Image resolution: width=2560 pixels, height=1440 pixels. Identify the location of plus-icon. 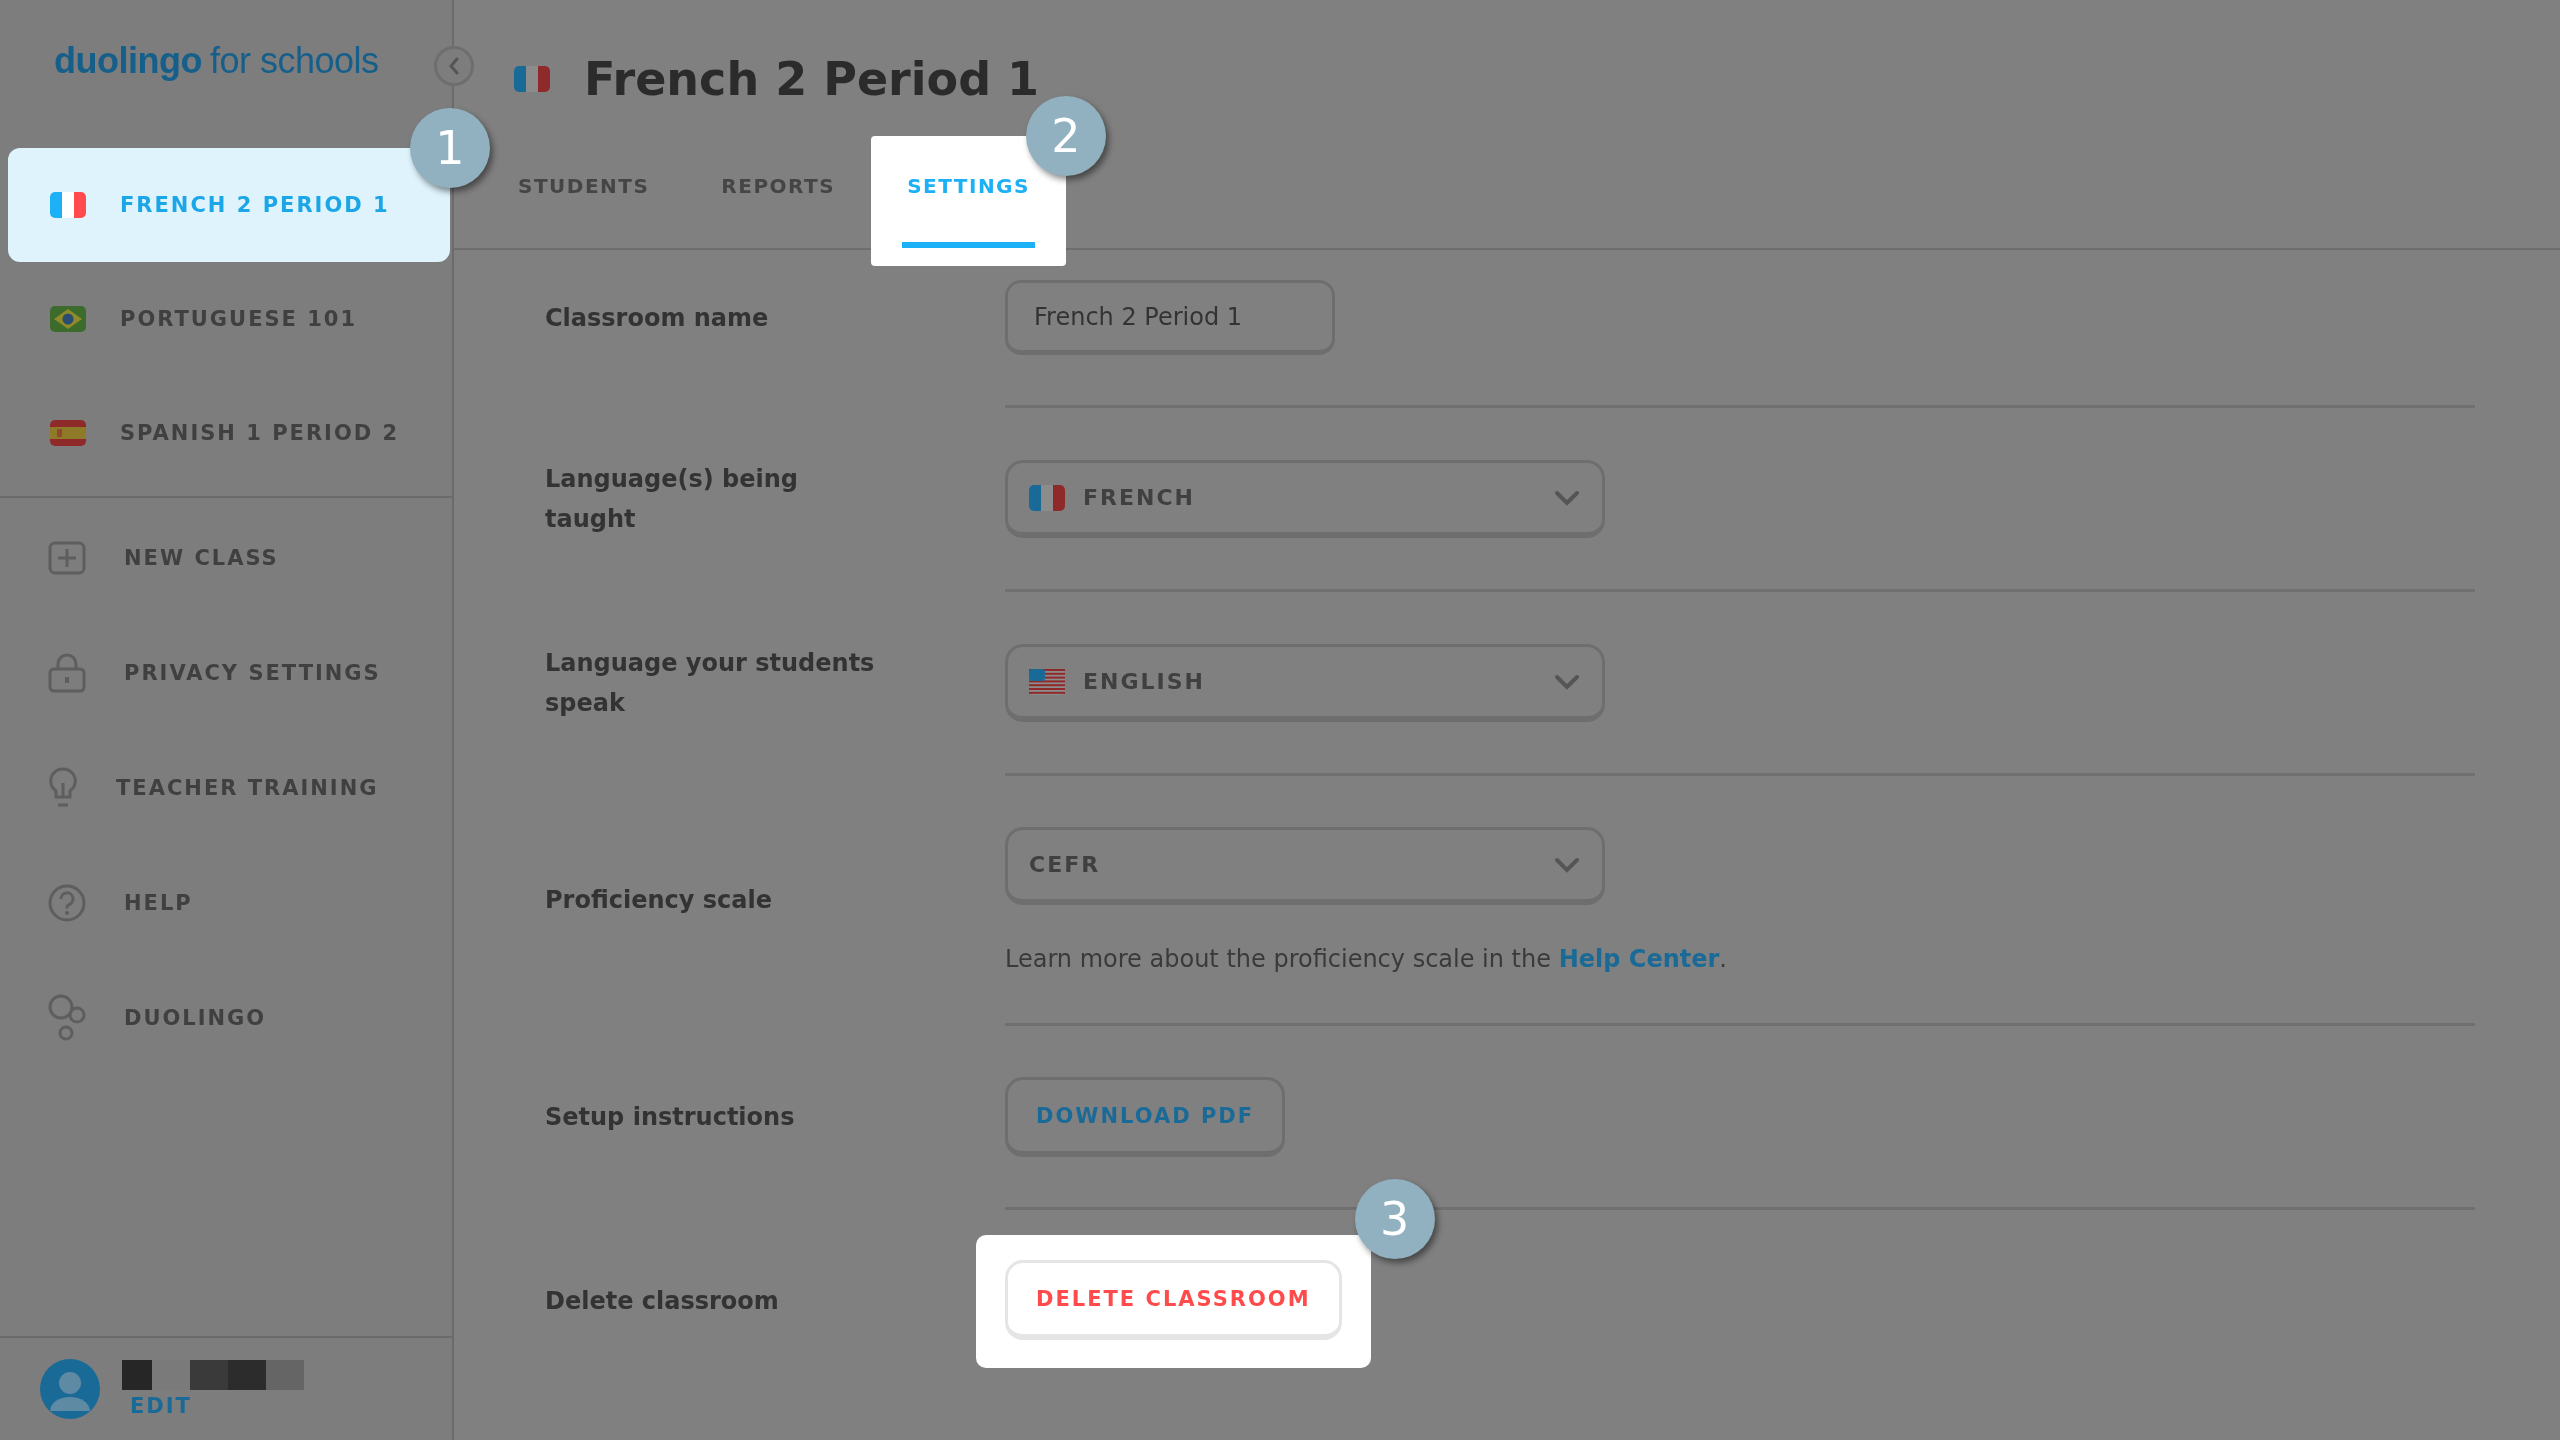
(67, 557).